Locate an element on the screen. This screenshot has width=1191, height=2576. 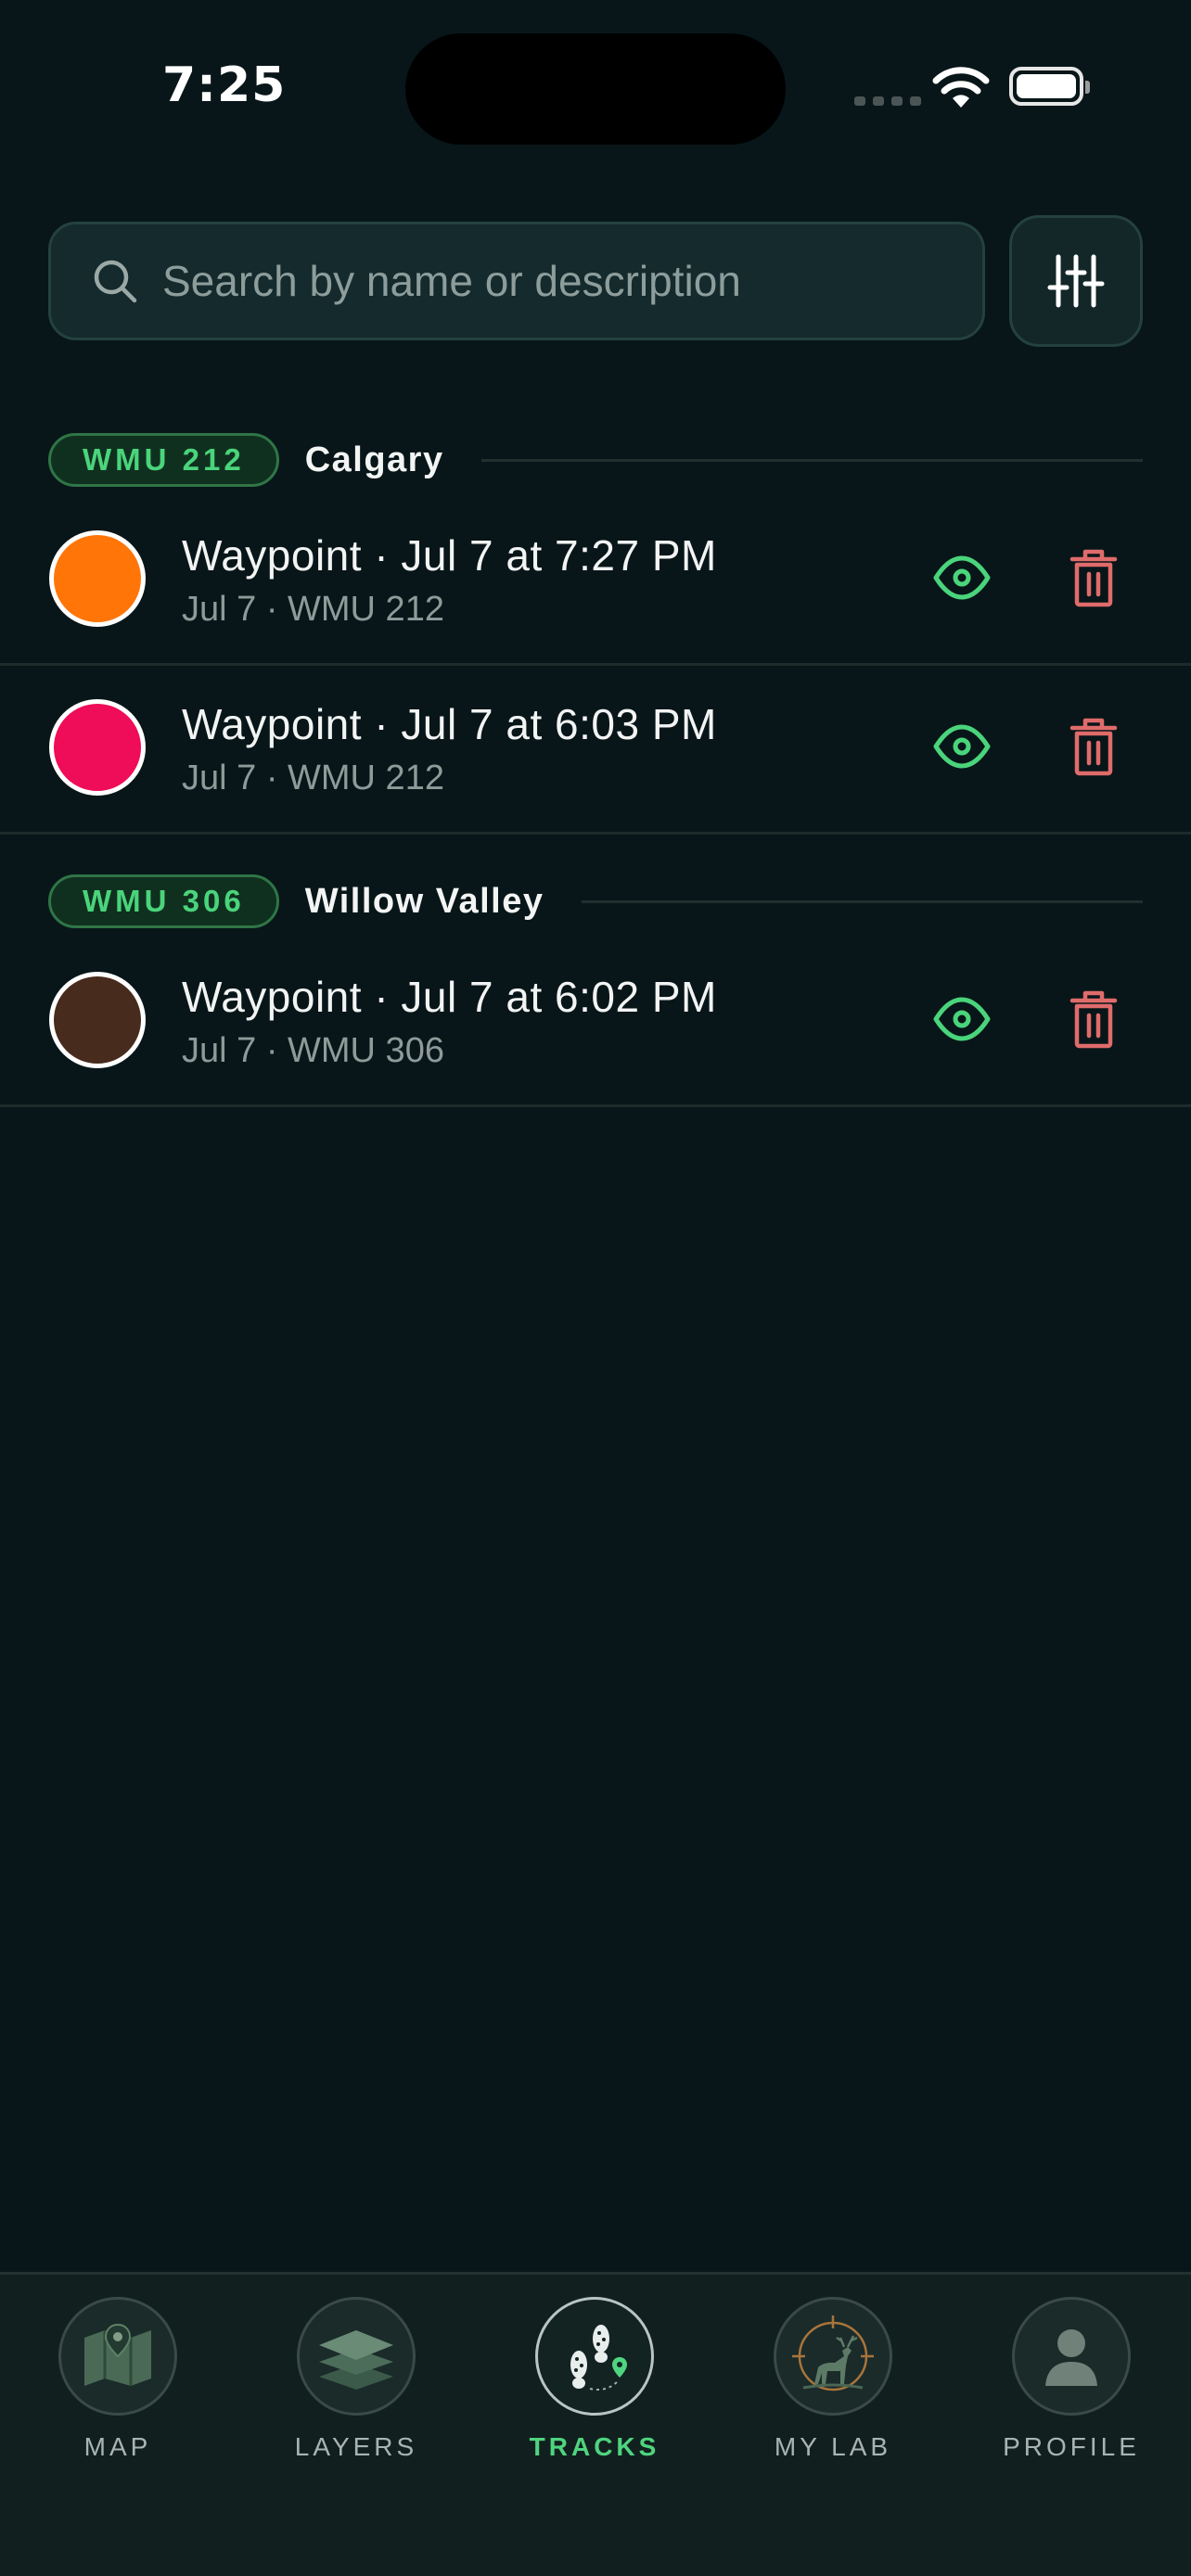
status-time: 7:25 is located at coordinates (224, 85).